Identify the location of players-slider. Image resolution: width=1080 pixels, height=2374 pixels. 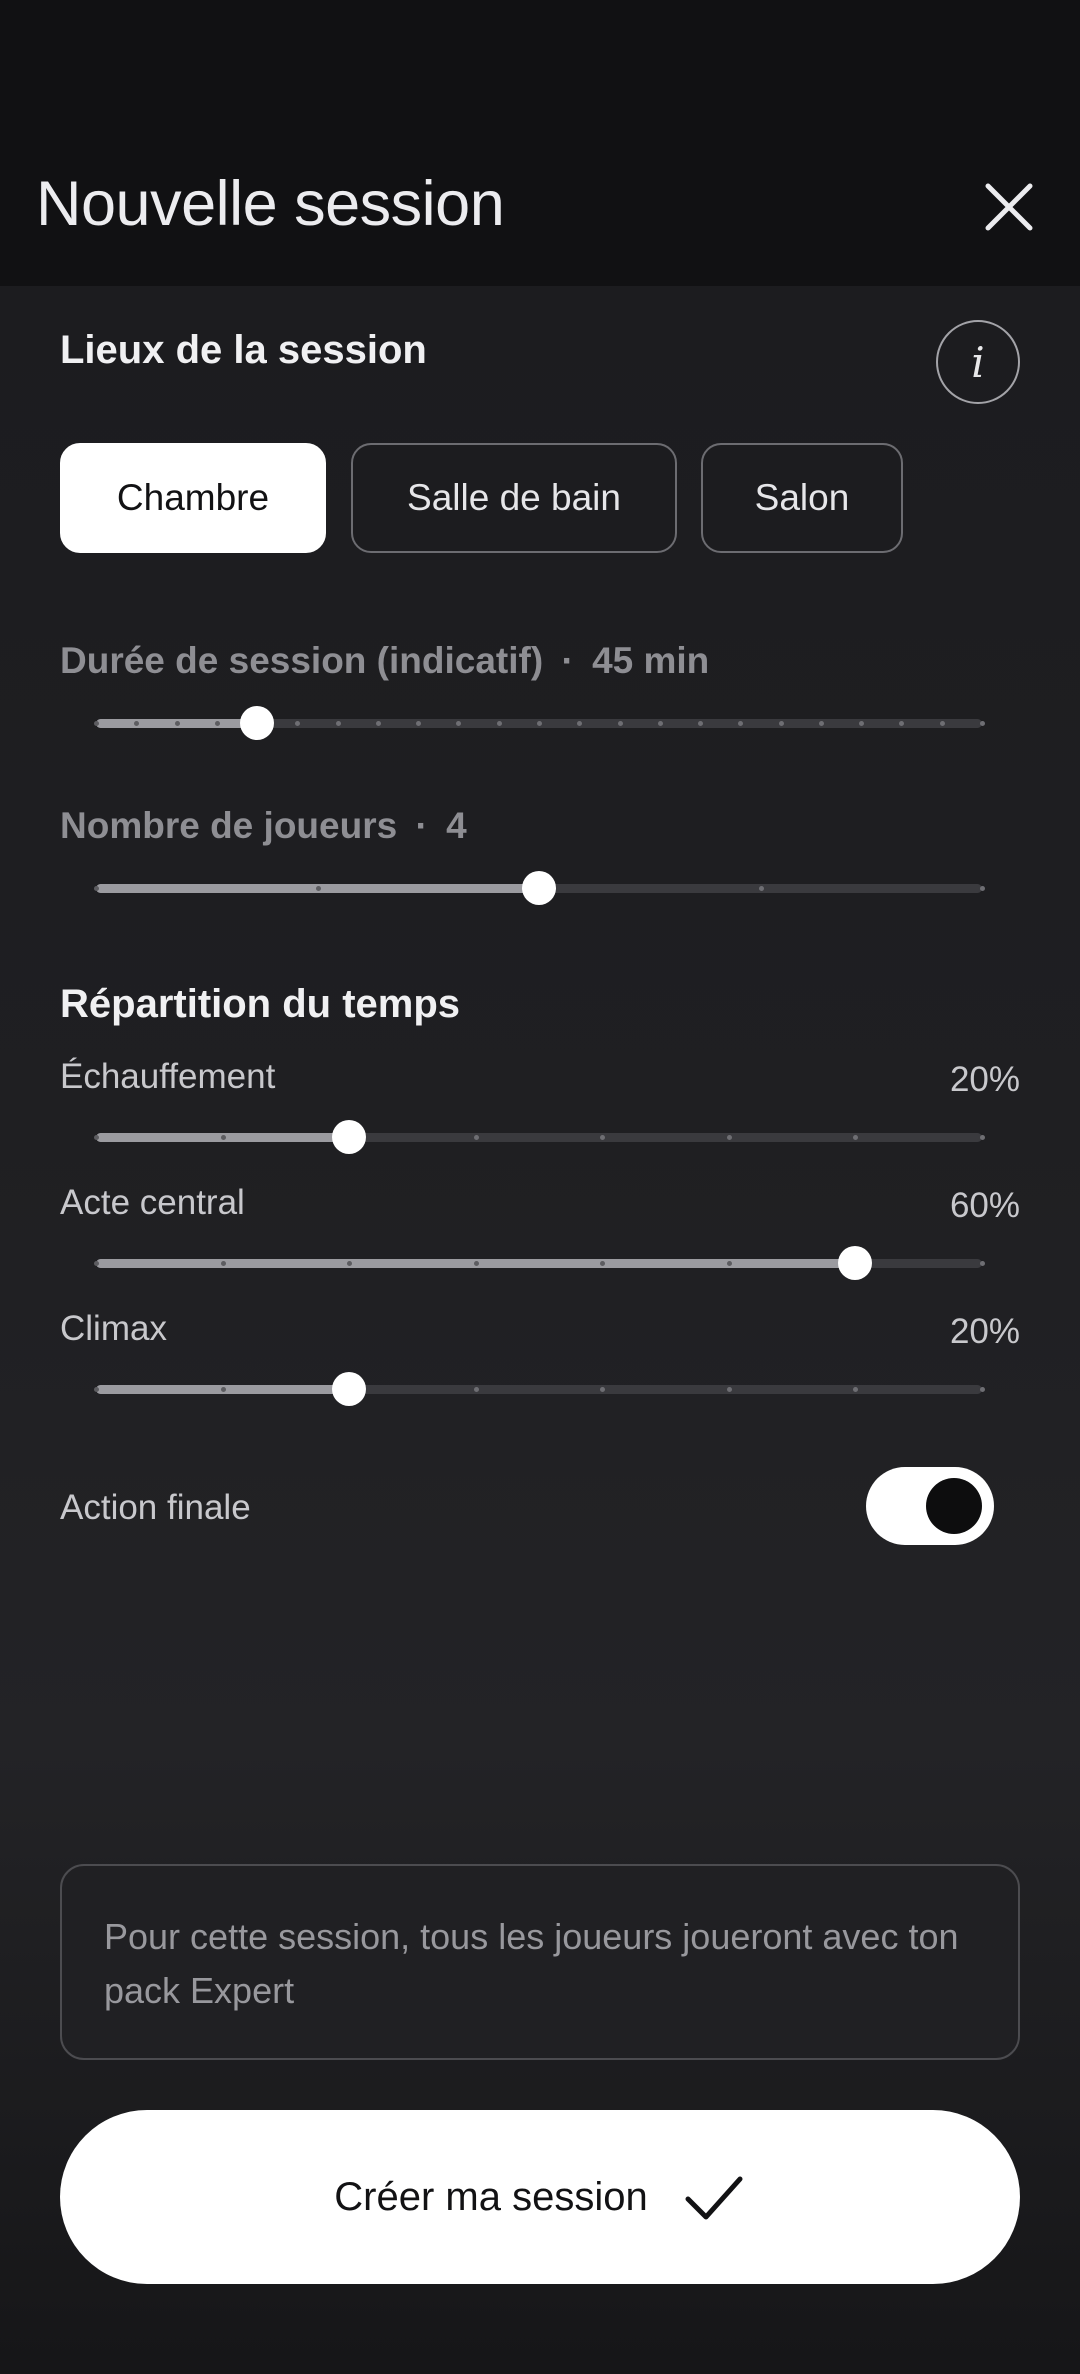
(539, 888).